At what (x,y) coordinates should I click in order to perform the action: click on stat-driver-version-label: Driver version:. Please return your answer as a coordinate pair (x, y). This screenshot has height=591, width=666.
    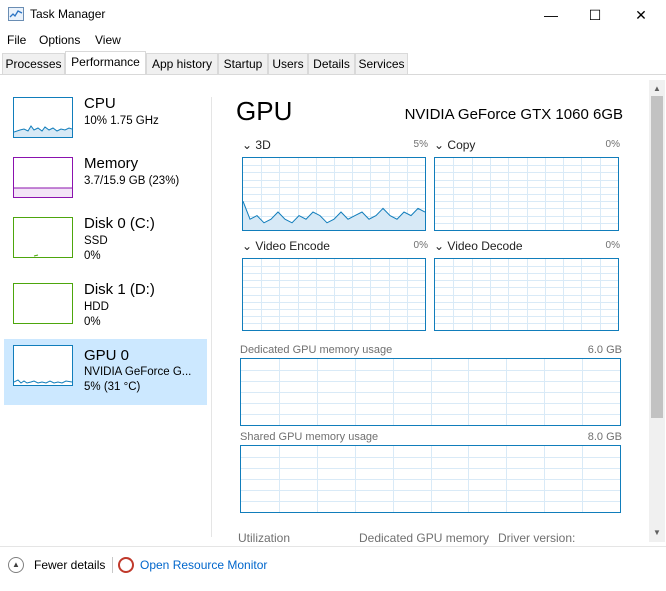
    Looking at the image, I should click on (537, 538).